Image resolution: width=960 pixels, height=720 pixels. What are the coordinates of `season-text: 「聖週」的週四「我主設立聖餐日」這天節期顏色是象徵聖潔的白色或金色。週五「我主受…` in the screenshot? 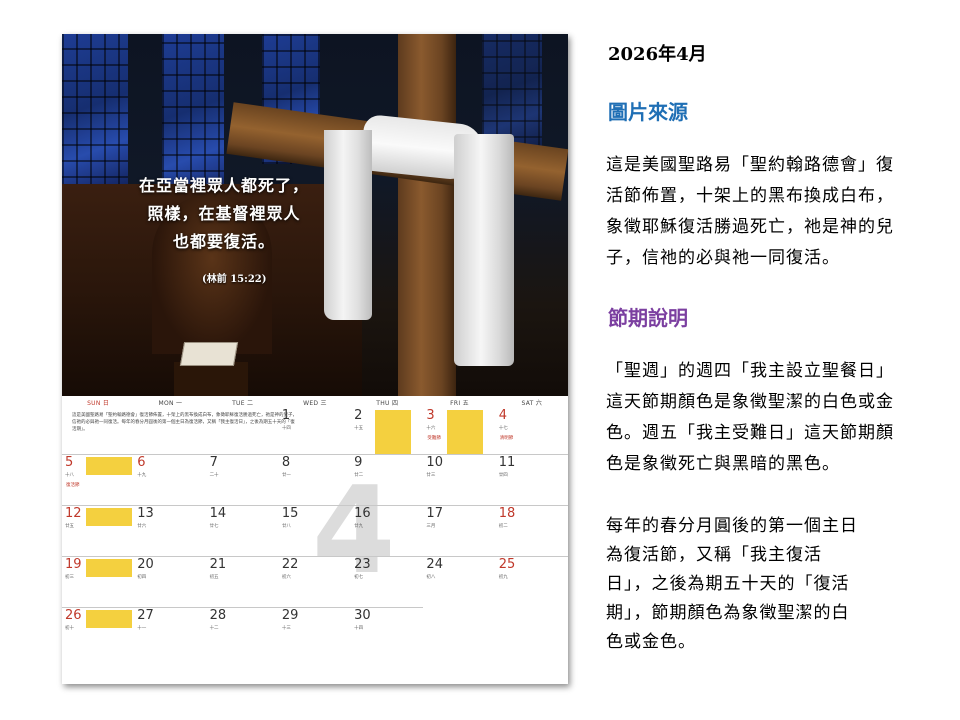 It's located at (750, 417).